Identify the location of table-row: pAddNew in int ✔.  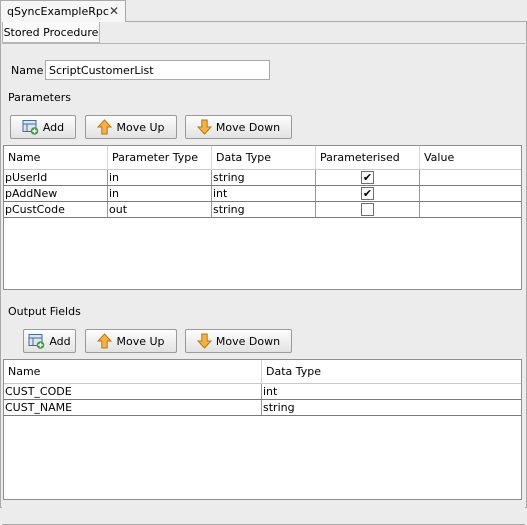
(262, 194).